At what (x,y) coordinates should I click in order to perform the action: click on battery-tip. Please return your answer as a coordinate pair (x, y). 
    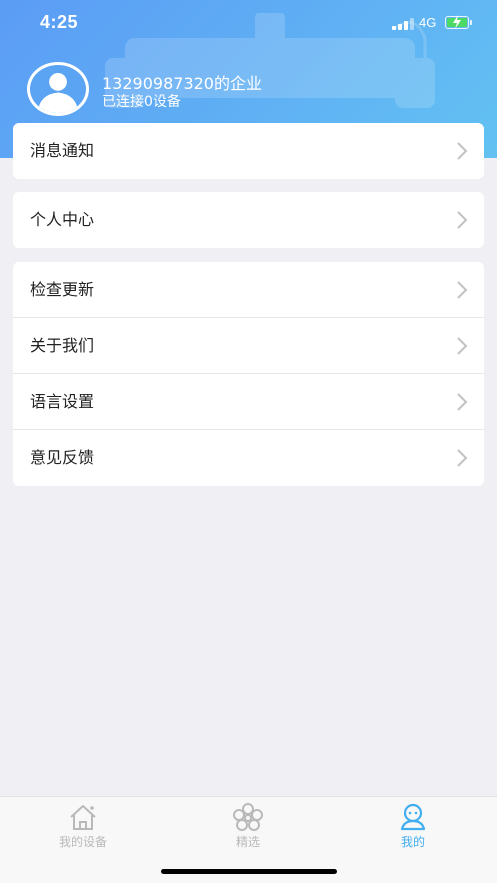
    Looking at the image, I should click on (471, 22).